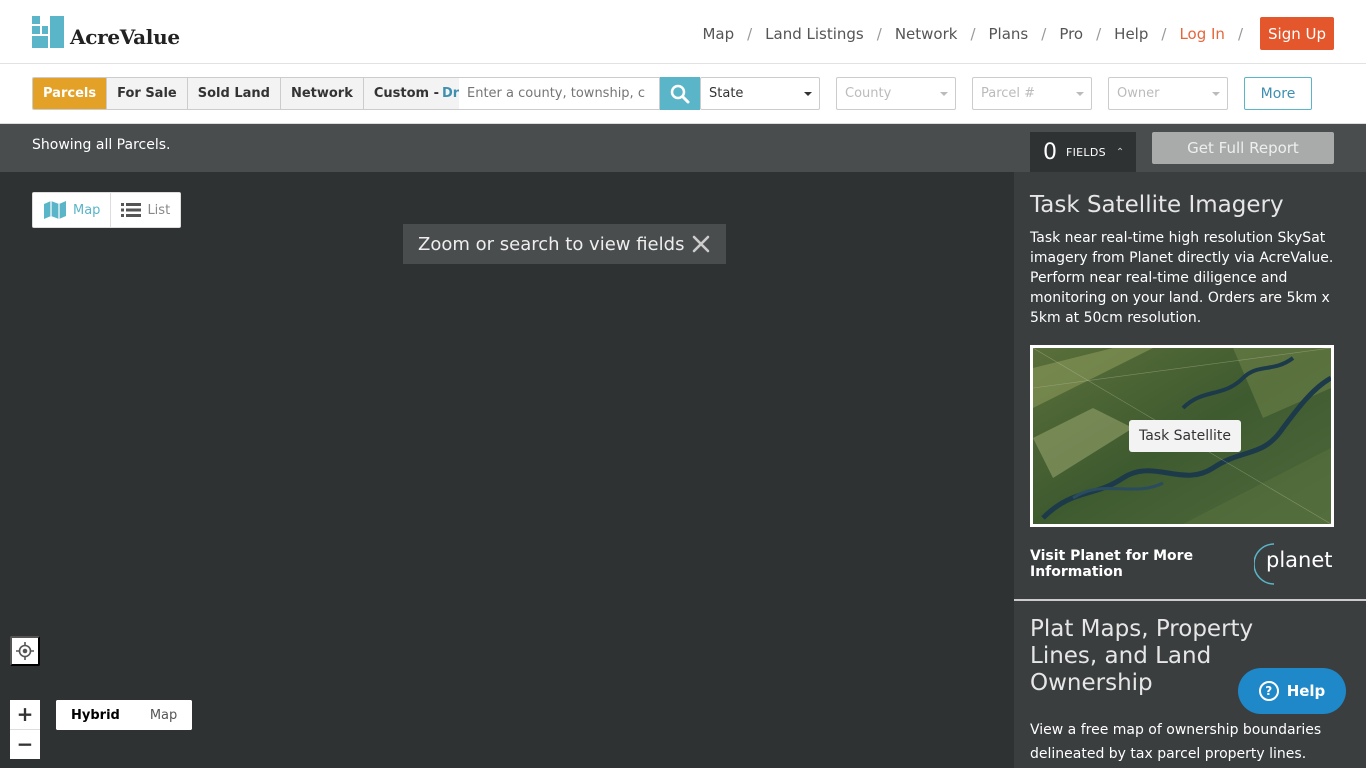 The image size is (1366, 768). Describe the element at coordinates (1243, 148) in the screenshot. I see `get-full-report-button: Get Full Report` at that location.